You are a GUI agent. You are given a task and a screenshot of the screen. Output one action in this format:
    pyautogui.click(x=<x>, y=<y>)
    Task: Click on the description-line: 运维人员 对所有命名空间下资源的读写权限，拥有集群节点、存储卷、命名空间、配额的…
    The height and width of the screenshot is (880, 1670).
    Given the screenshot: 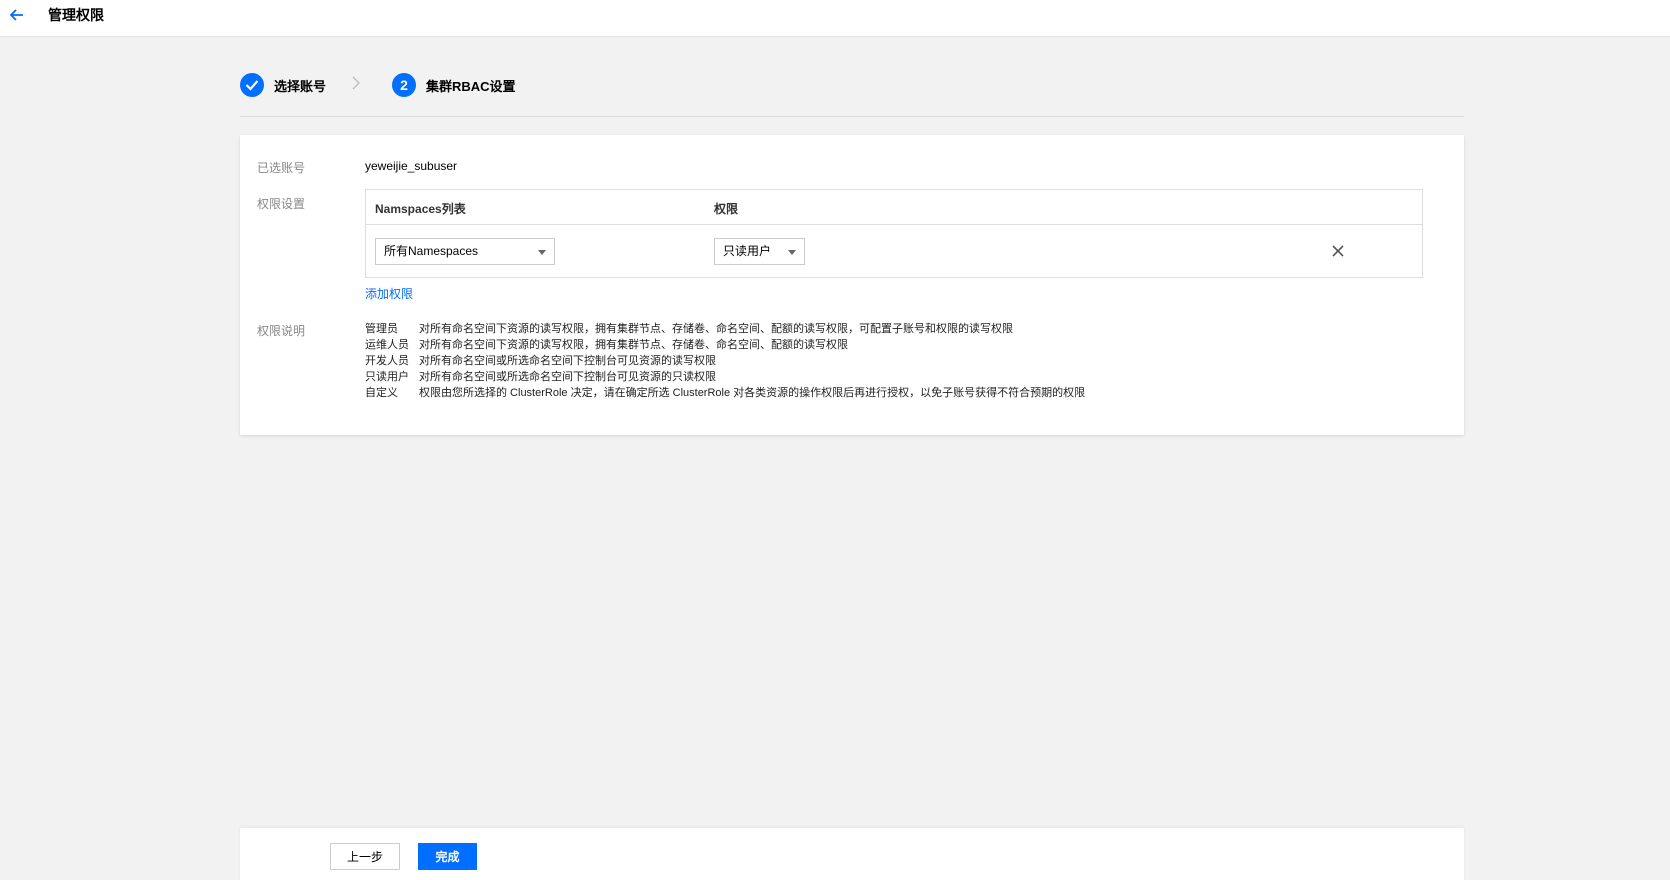 What is the action you would take?
    pyautogui.click(x=725, y=345)
    